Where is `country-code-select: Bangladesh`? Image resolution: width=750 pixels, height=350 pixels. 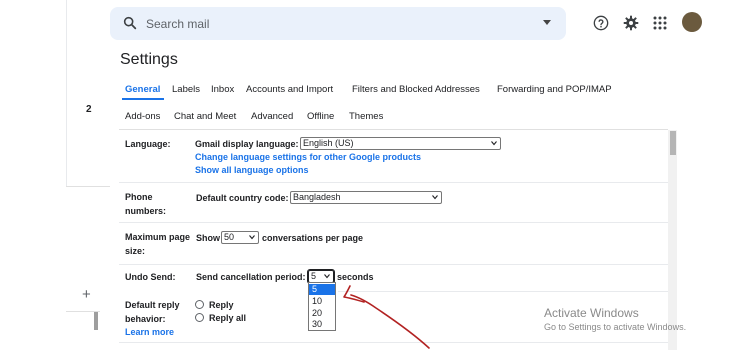 country-code-select: Bangladesh is located at coordinates (366, 197).